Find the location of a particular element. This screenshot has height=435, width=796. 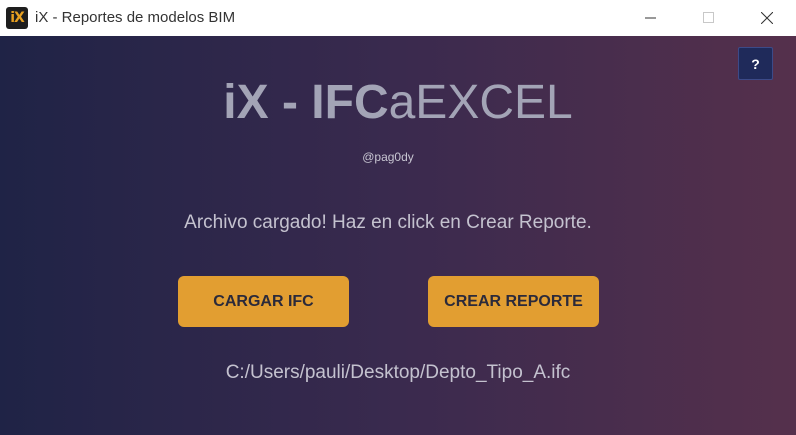

minimize-button is located at coordinates (651, 18).